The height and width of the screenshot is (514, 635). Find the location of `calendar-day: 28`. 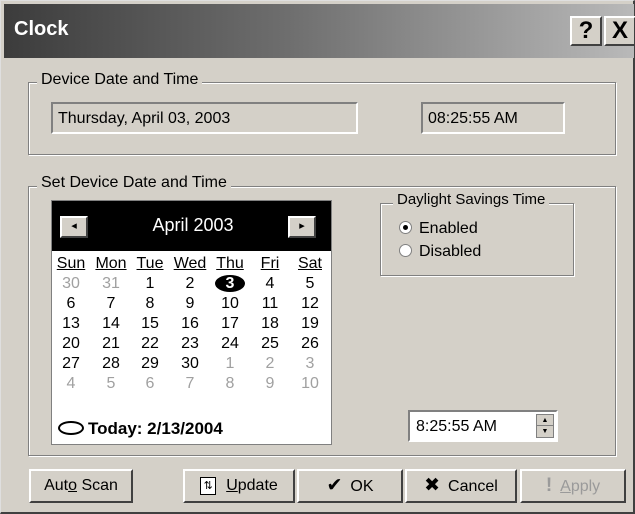

calendar-day: 28 is located at coordinates (111, 364).